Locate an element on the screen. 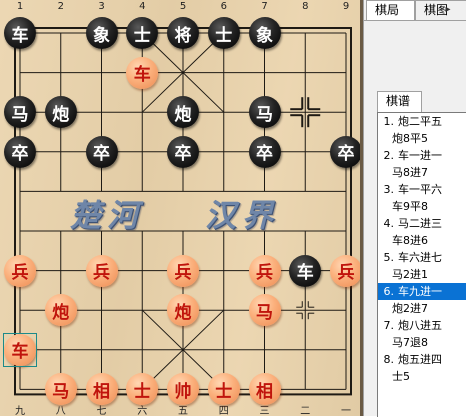 Image resolution: width=466 pixels, height=417 pixels. move-red: 1. 炮二平五 is located at coordinates (411, 121).